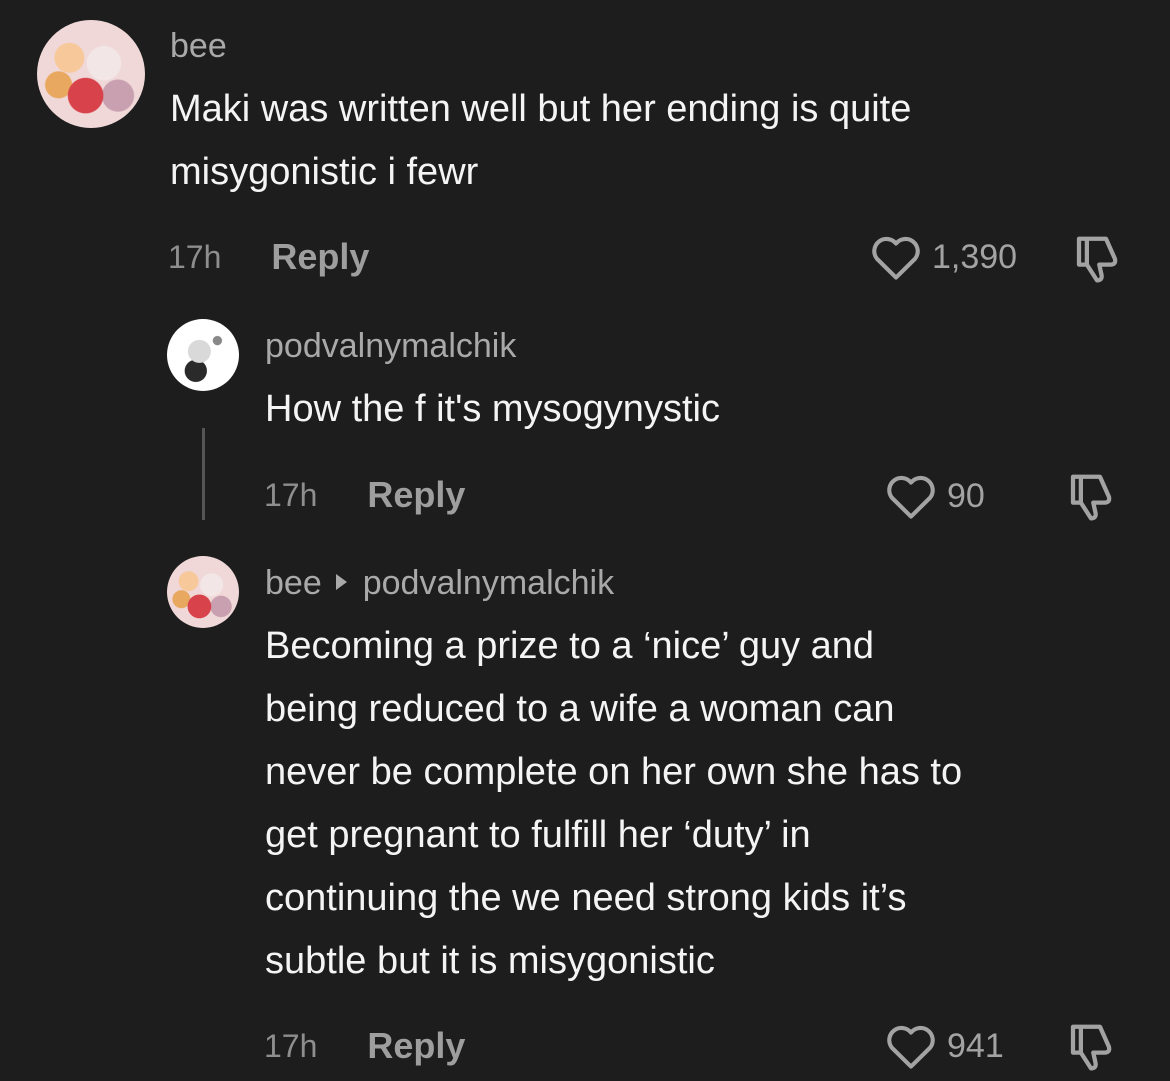  Describe the element at coordinates (580, 709) in the screenshot. I see `comment-line: being reduced to a wife a woman can` at that location.